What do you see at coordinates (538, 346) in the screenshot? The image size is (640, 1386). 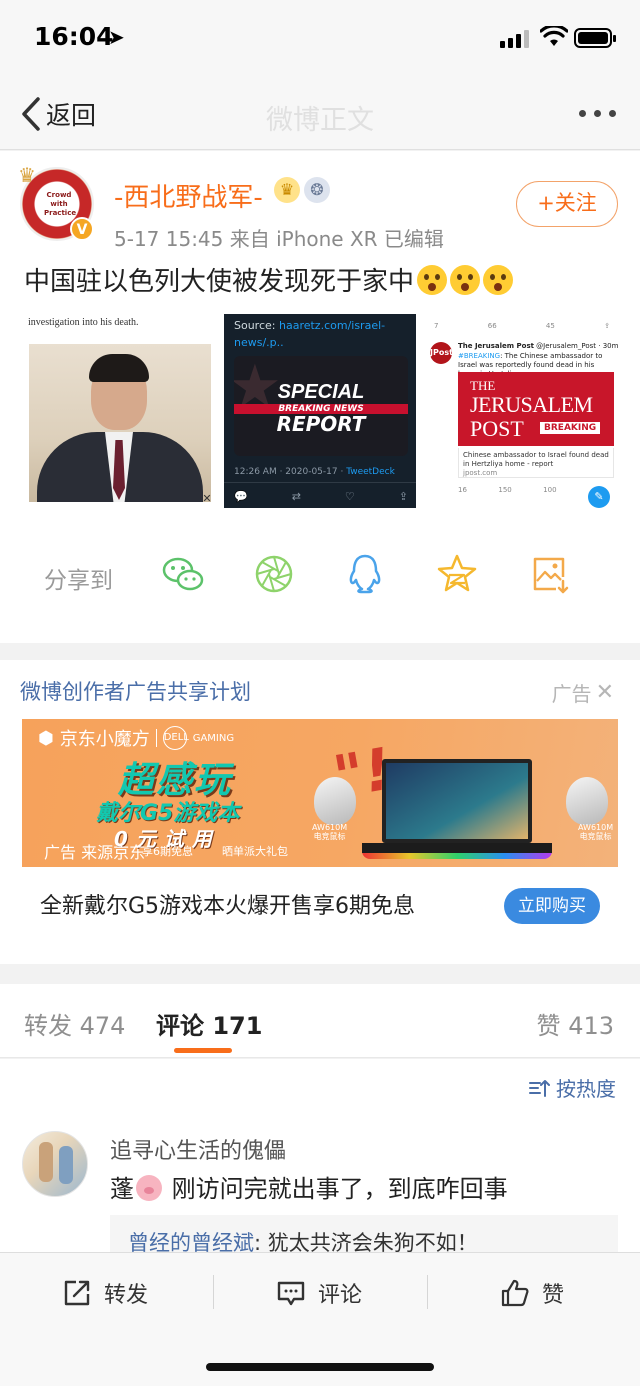 I see `tweet-handle: The Jerusalem Post @Jerusalem_Post · 30m` at bounding box center [538, 346].